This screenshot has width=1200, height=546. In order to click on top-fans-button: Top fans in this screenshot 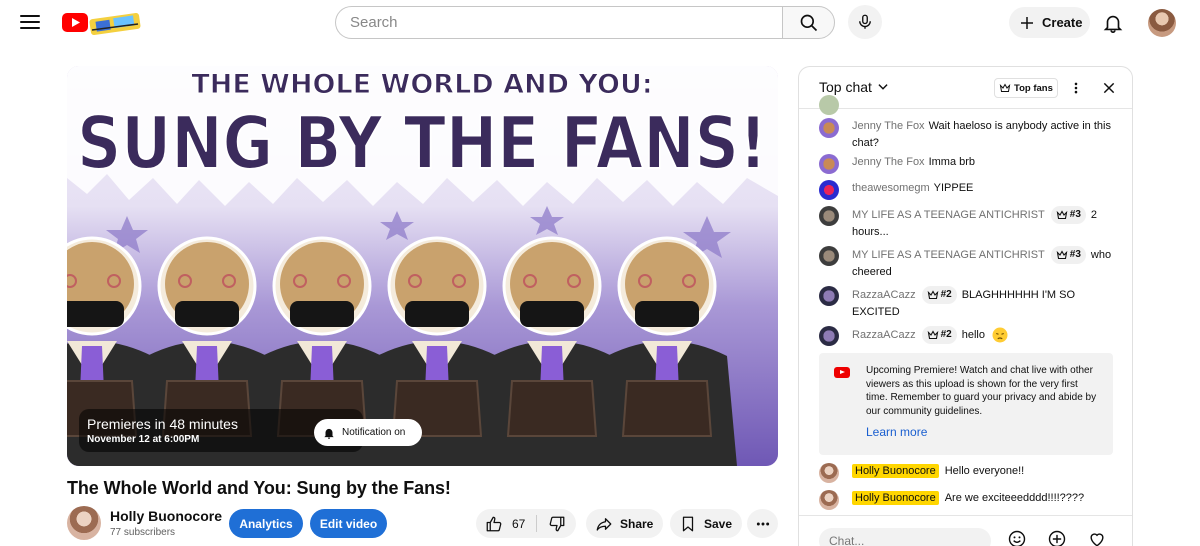, I will do `click(1026, 88)`.